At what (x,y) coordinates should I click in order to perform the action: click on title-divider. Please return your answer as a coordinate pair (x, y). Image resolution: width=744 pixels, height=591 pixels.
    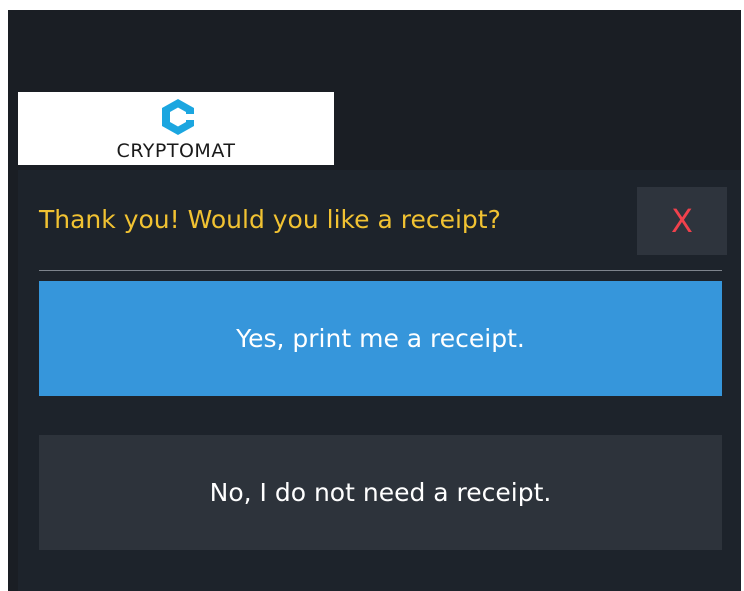
    Looking at the image, I should click on (380, 270).